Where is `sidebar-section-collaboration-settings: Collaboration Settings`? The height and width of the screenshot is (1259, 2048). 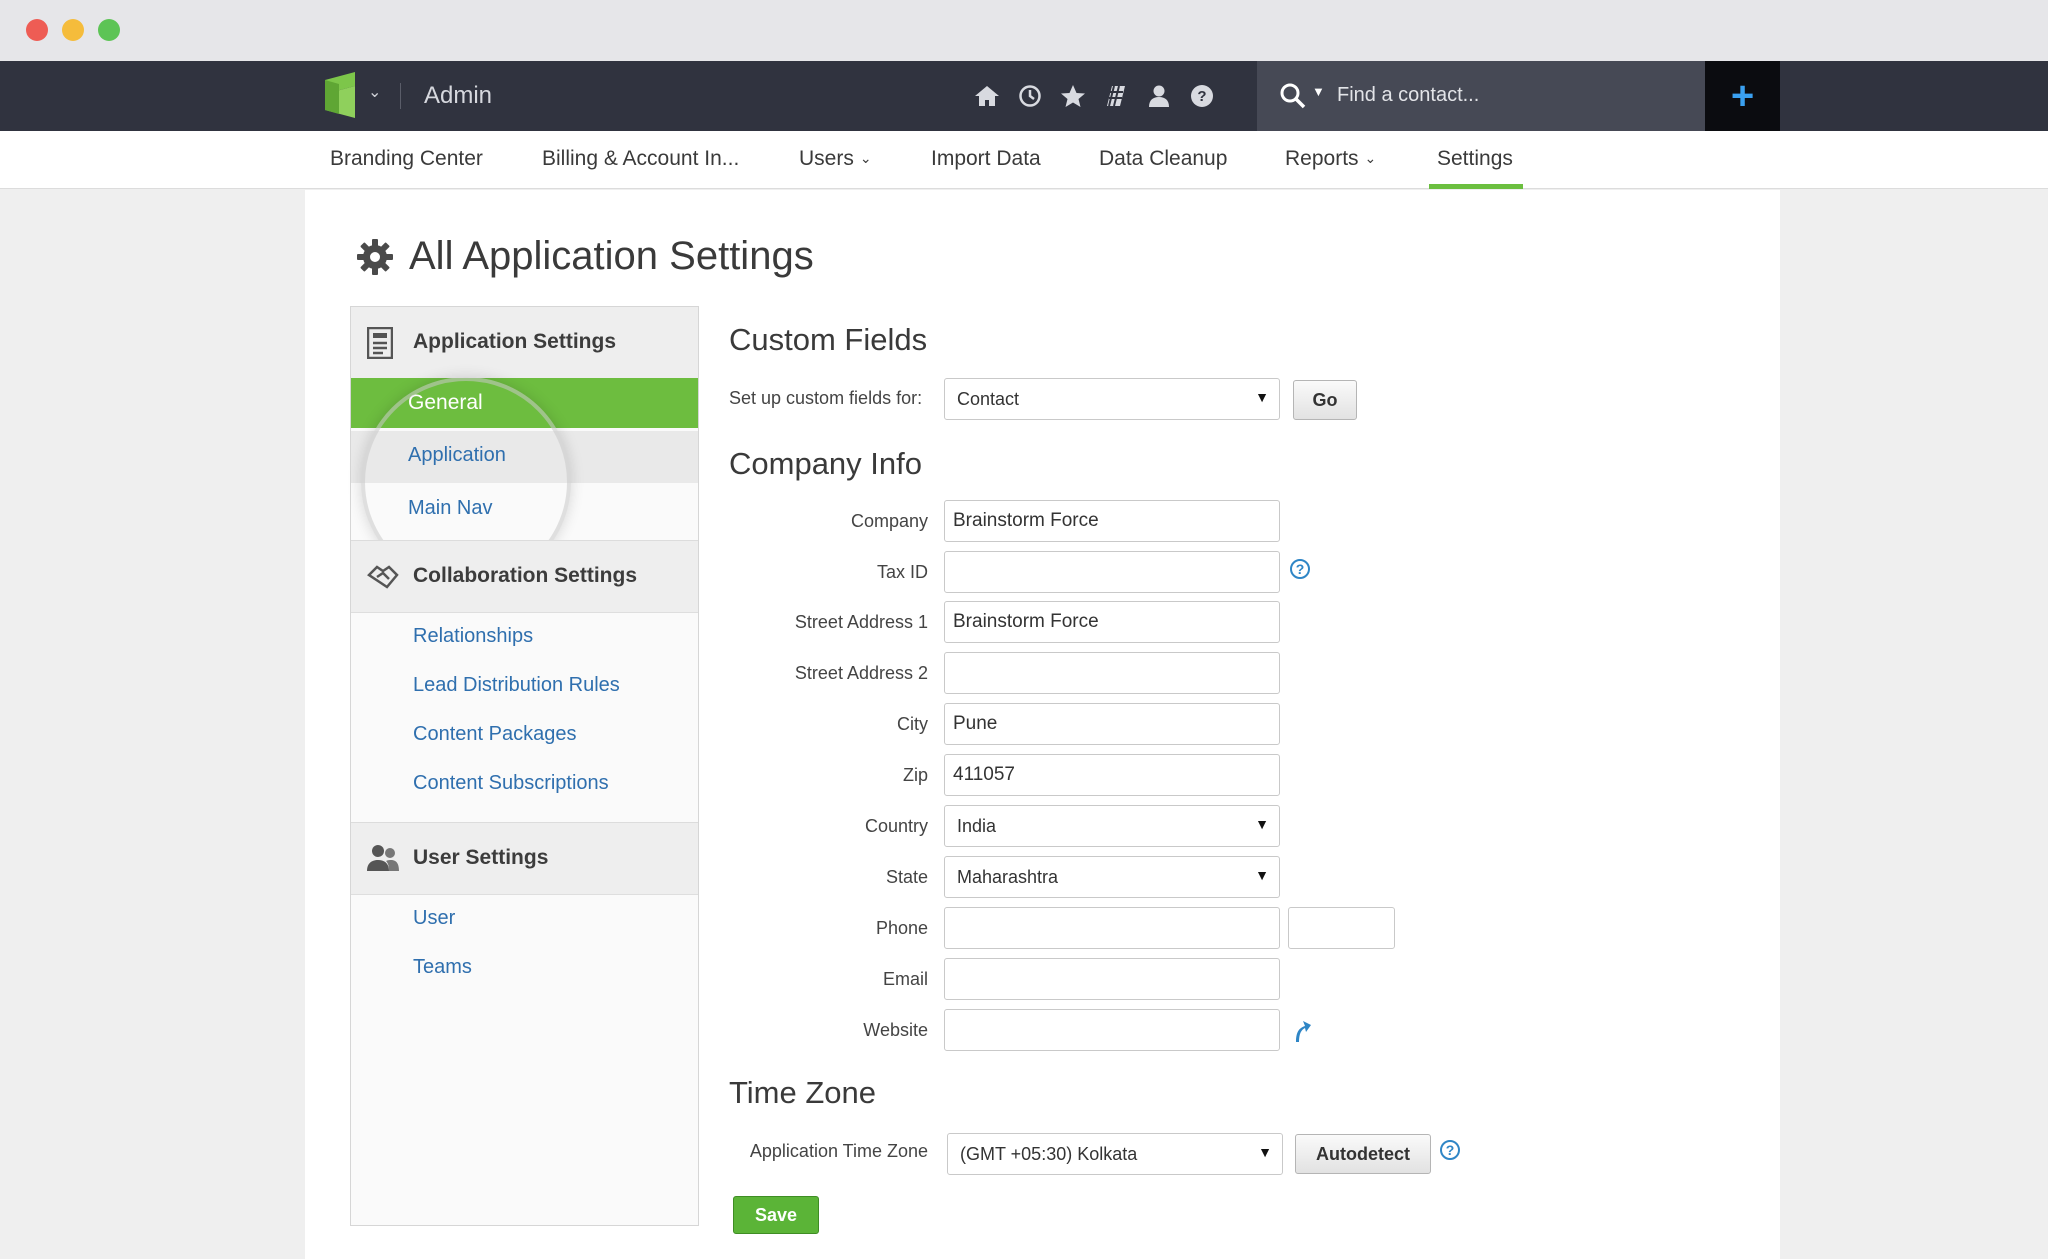 sidebar-section-collaboration-settings: Collaboration Settings is located at coordinates (524, 577).